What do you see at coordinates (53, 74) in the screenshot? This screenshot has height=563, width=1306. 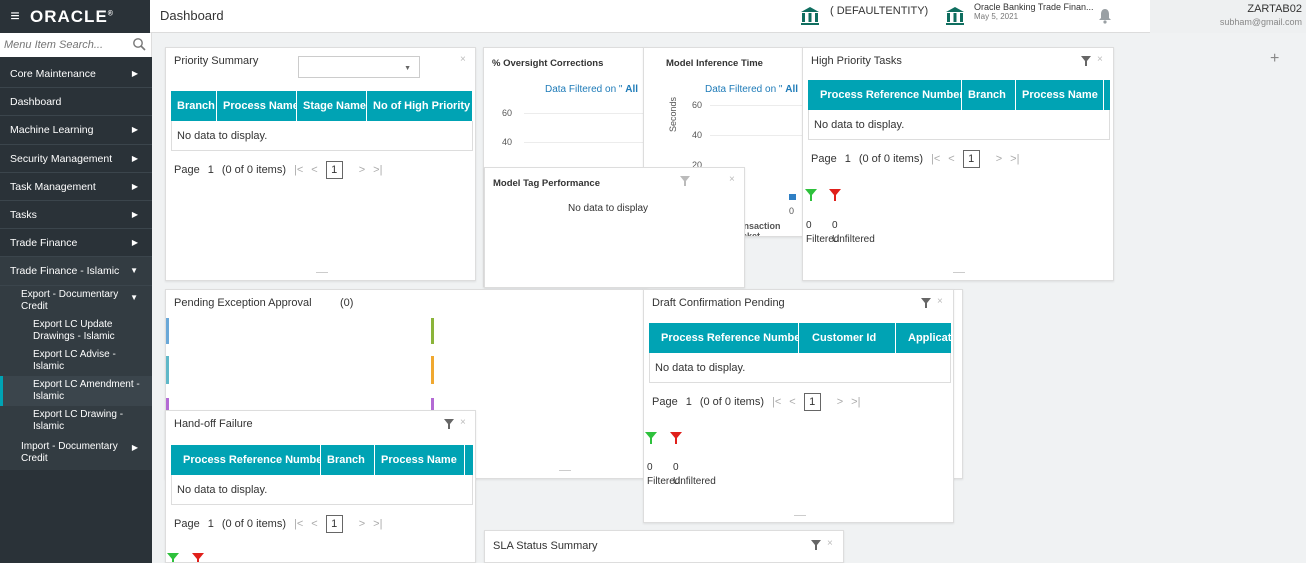 I see `sidebar-item-label: Core Maintenance` at bounding box center [53, 74].